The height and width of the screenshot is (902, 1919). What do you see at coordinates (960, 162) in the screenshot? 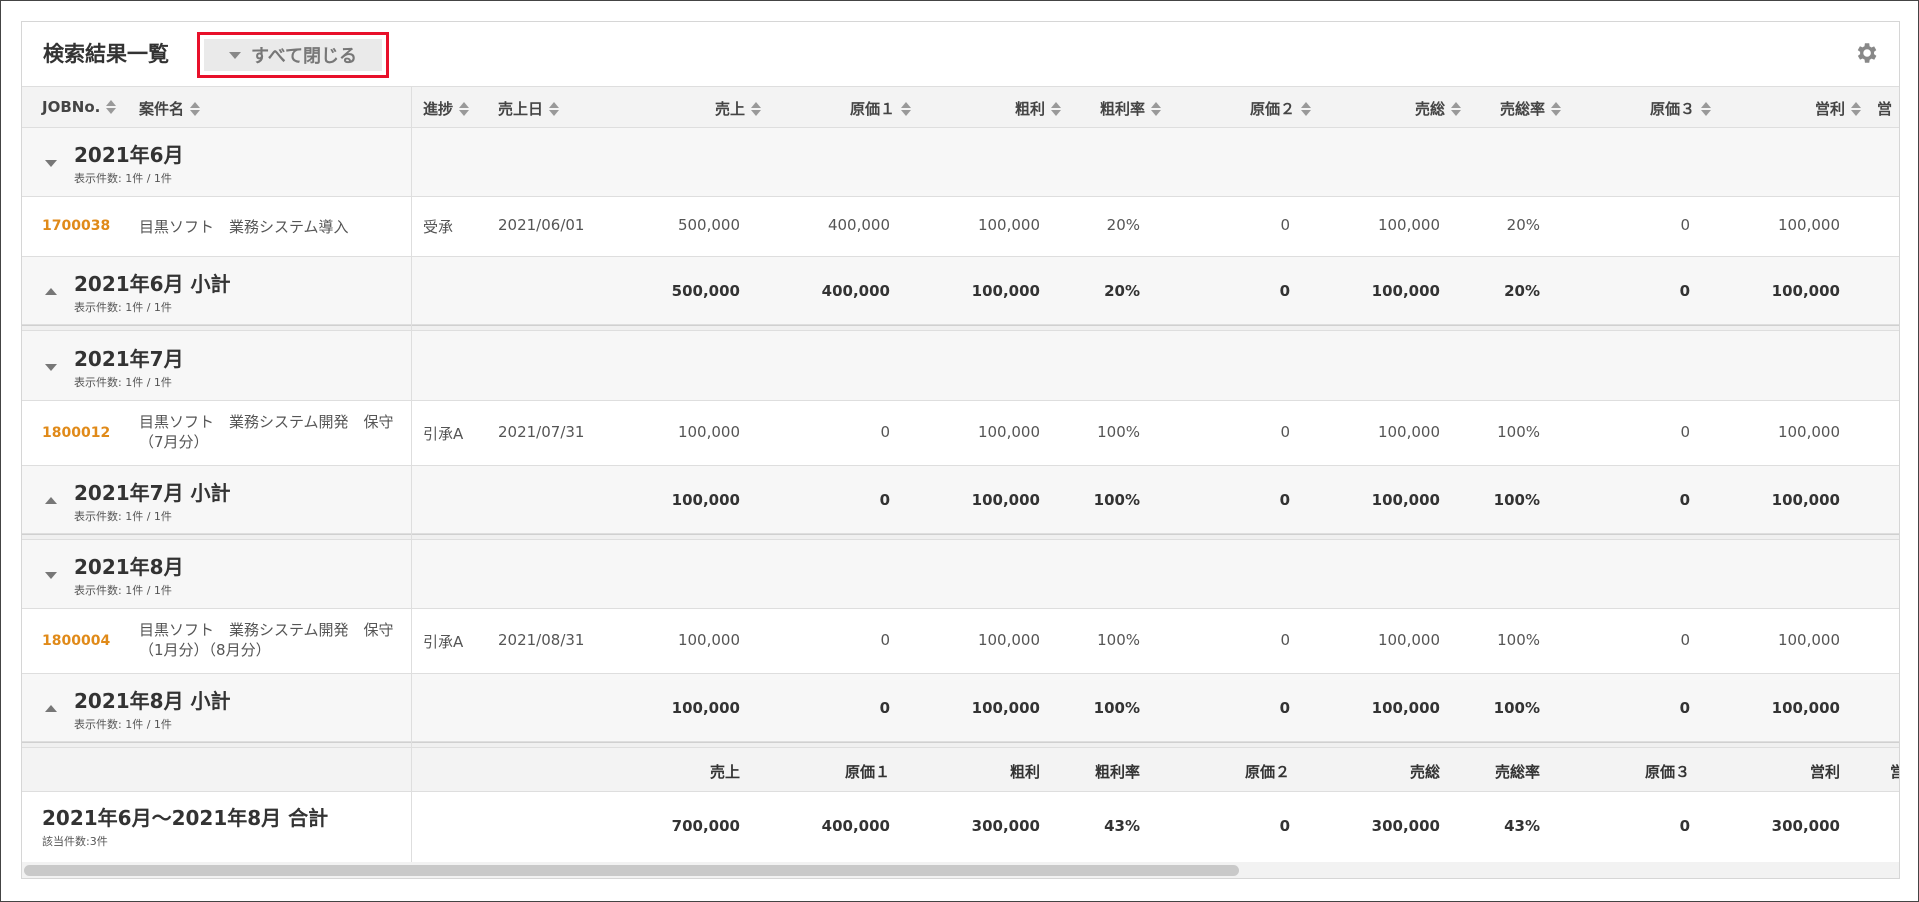
I see `group-header-row: 2021年6月 表示件数: 1件 / 1件` at bounding box center [960, 162].